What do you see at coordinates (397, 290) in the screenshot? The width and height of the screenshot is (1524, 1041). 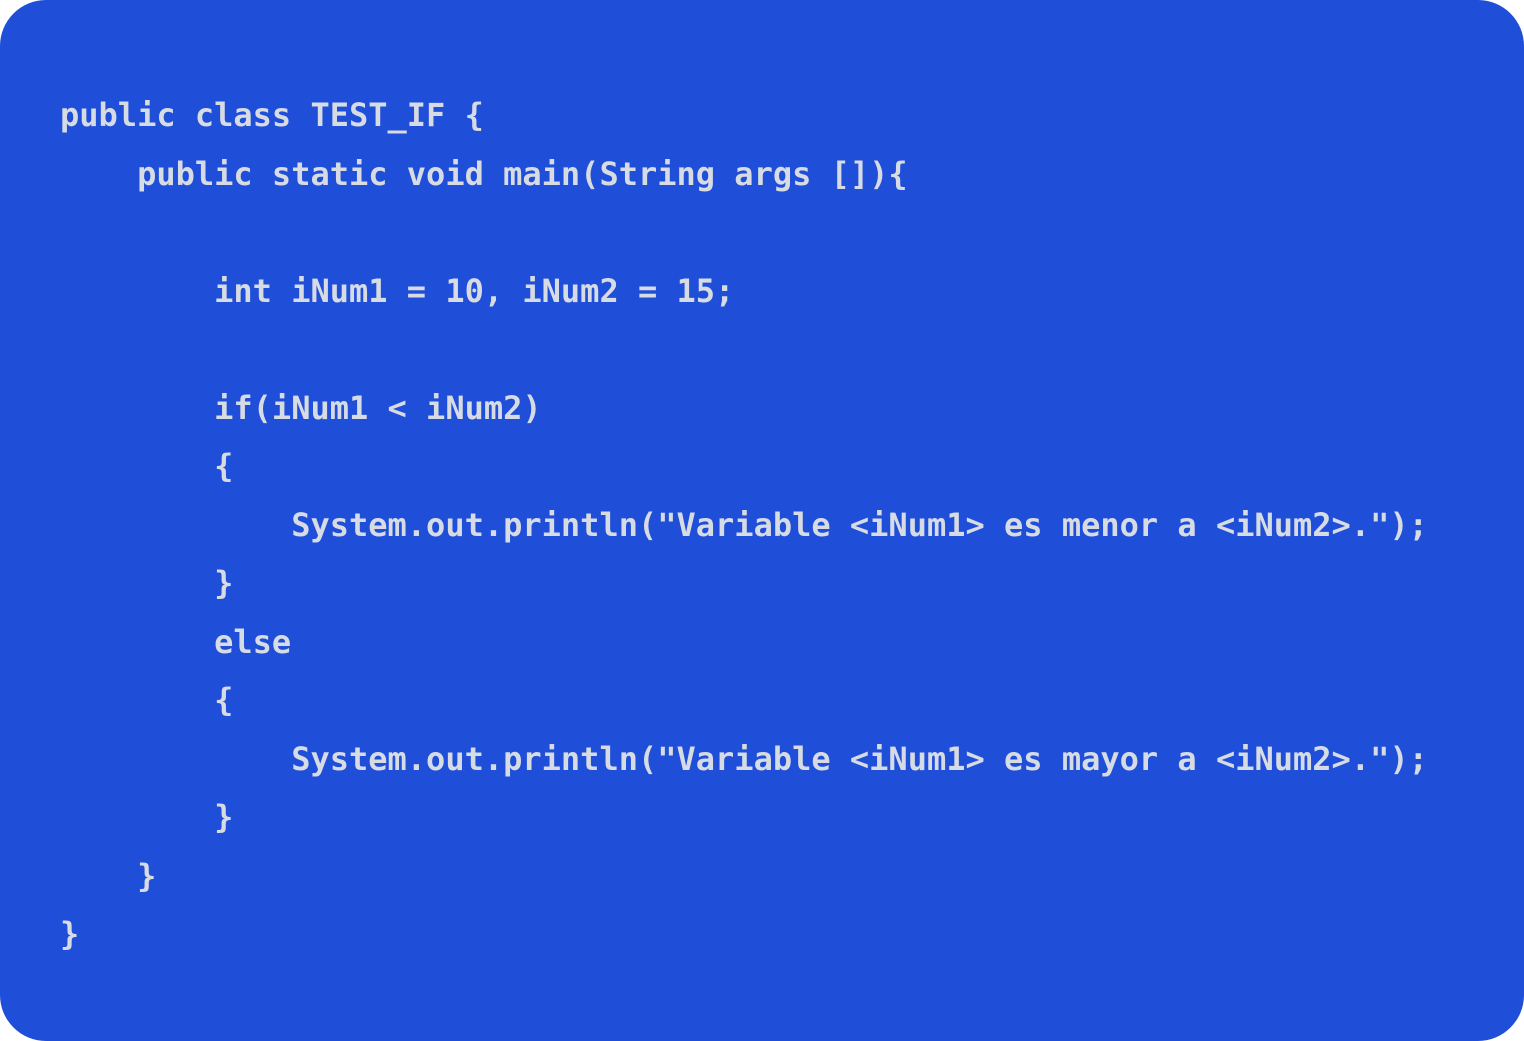 I see `code-line: int iNum1 = 10, iNum2 = 15;` at bounding box center [397, 290].